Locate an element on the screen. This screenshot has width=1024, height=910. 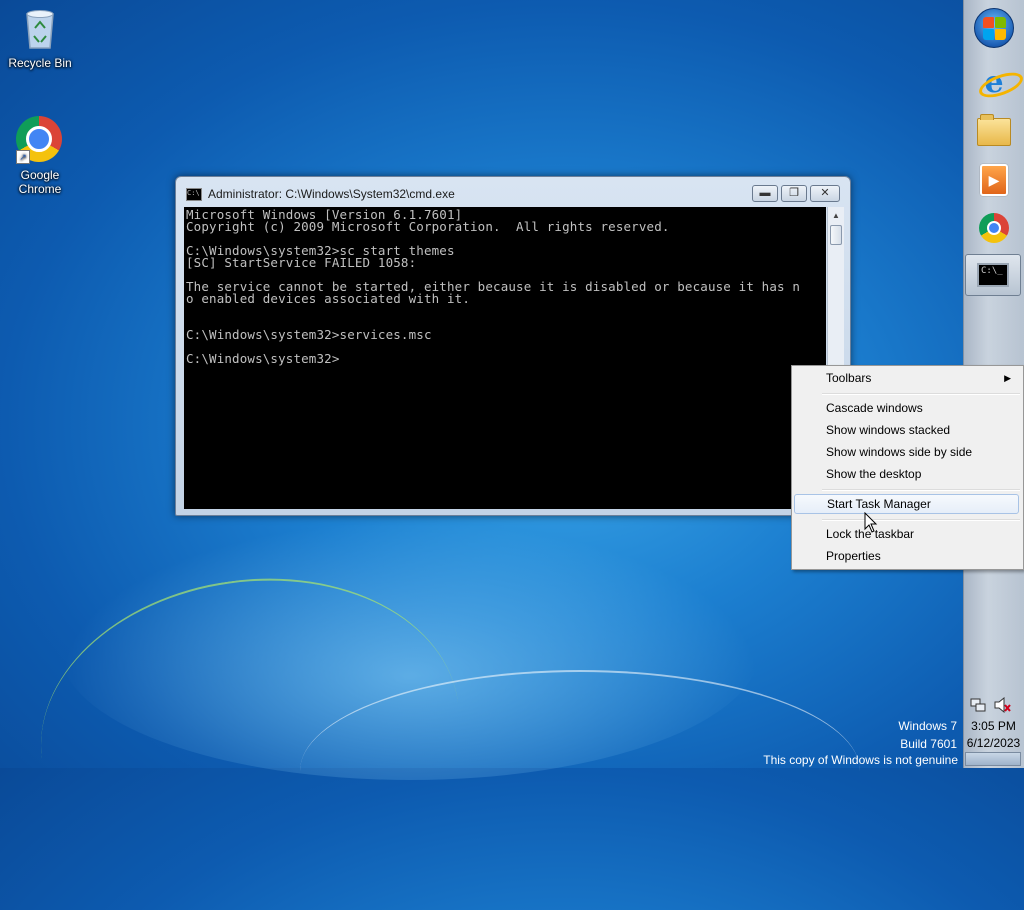
taskbar-media-player: ▶ is located at coordinates (994, 180).